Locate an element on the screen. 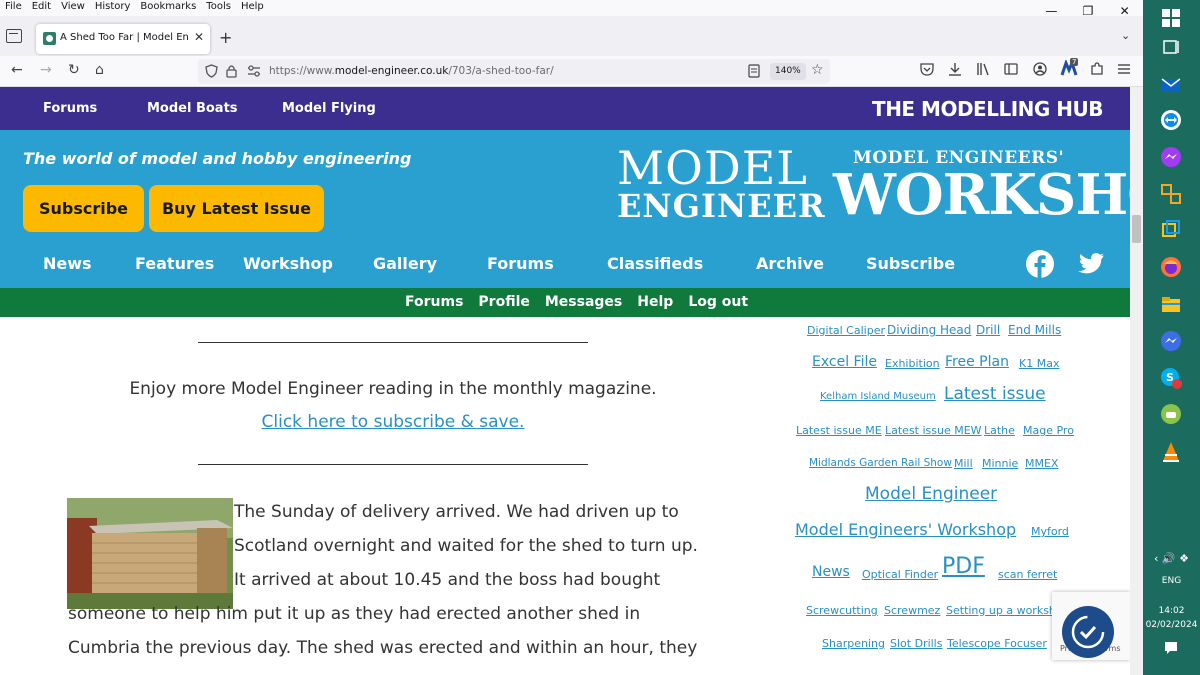  clock-date: 02/02/2024 is located at coordinates (1171, 625).